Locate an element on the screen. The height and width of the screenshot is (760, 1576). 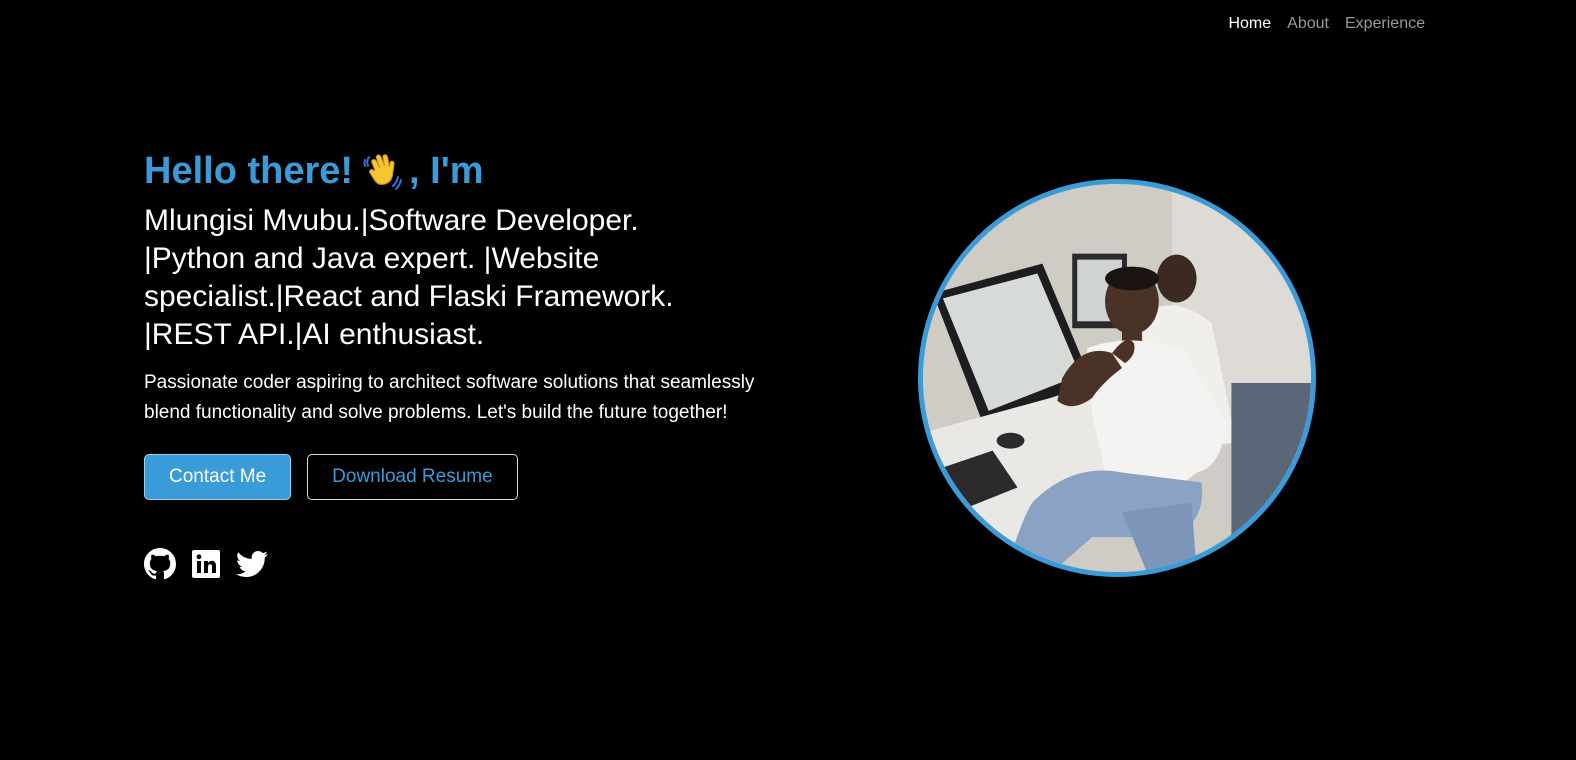
contact-me-button: Contact Me is located at coordinates (218, 477).